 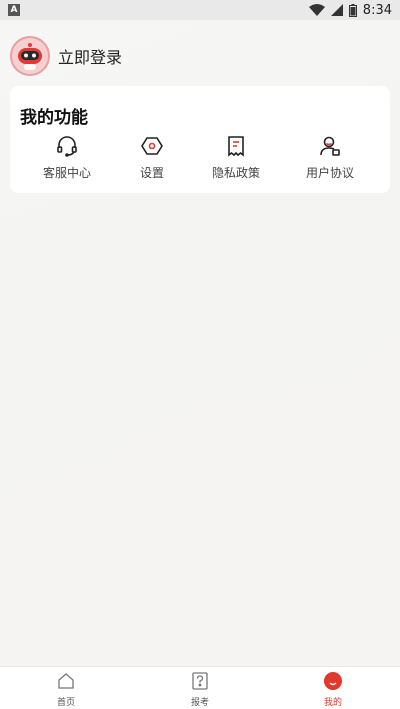 I want to click on function-item-settings: 设置, so click(x=152, y=157).